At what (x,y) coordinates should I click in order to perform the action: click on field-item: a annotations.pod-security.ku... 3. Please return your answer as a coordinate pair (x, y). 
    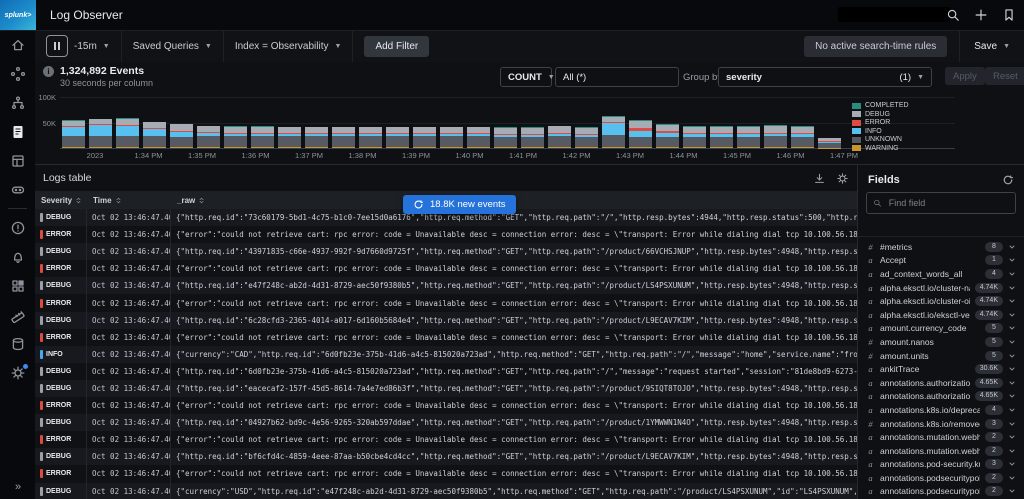
    Looking at the image, I should click on (941, 465).